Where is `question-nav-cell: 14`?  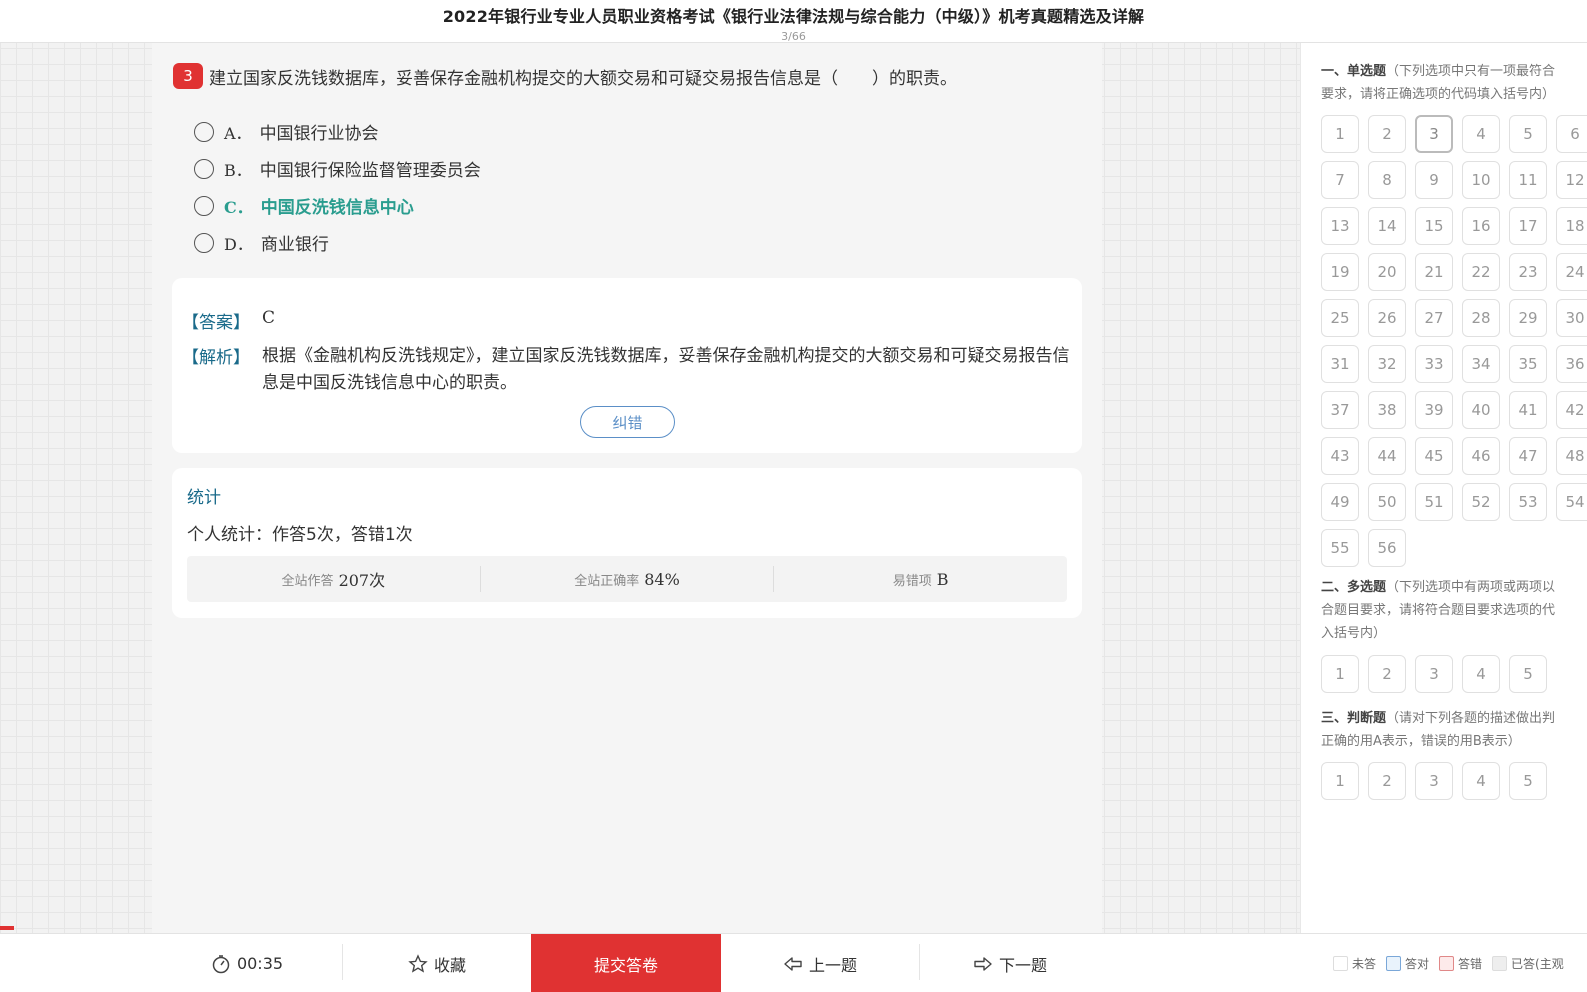 question-nav-cell: 14 is located at coordinates (1387, 226).